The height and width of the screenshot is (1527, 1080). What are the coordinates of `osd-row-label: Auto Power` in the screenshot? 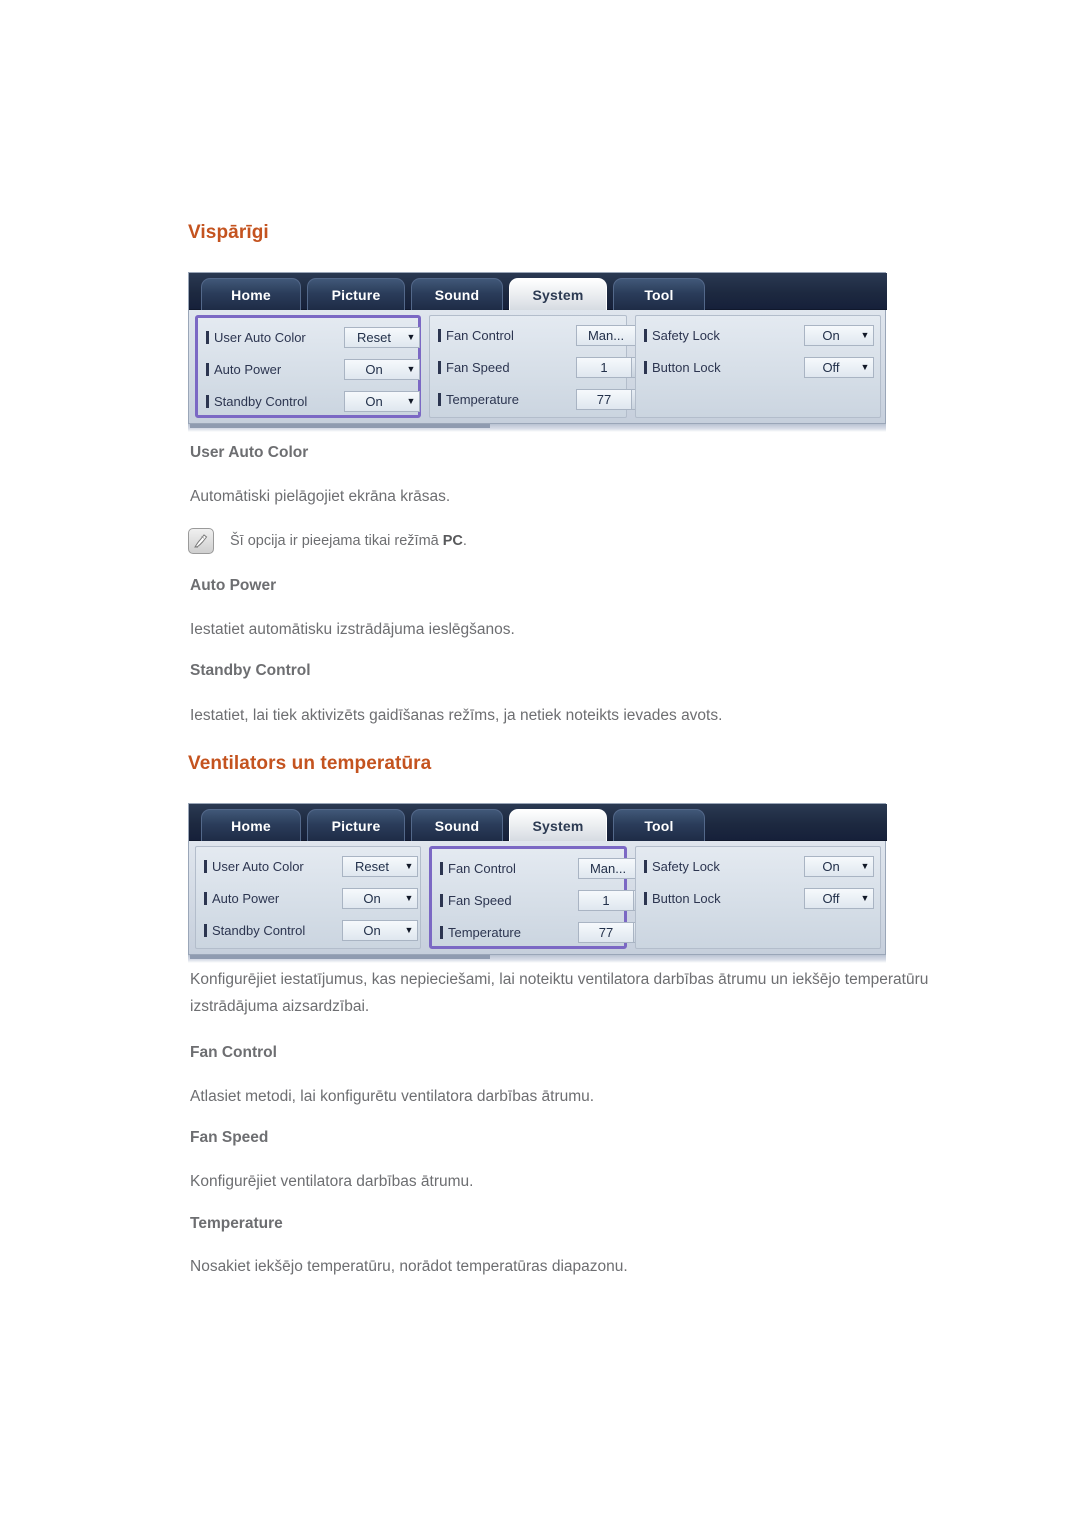 It's located at (248, 369).